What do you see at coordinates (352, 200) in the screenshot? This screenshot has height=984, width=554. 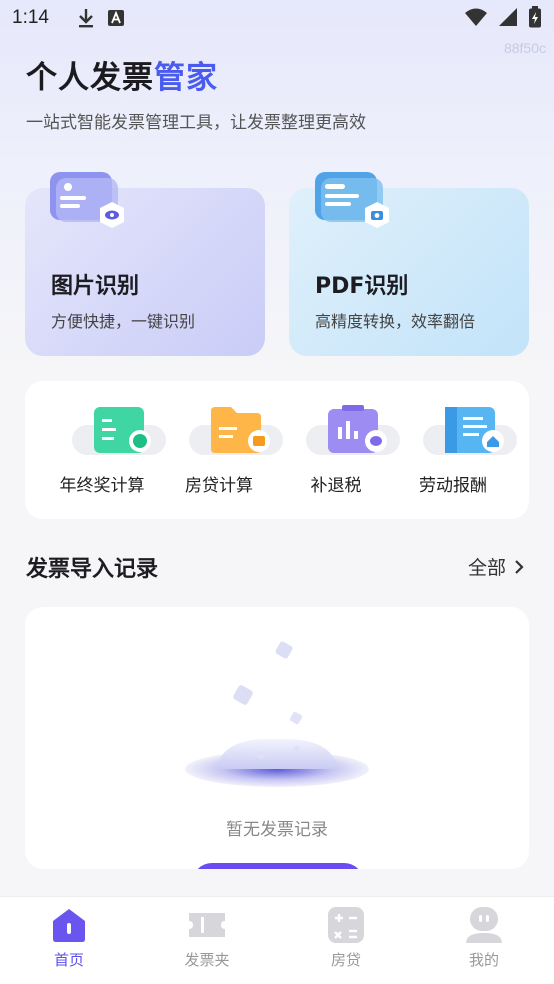 I see `pdf-camera-icon` at bounding box center [352, 200].